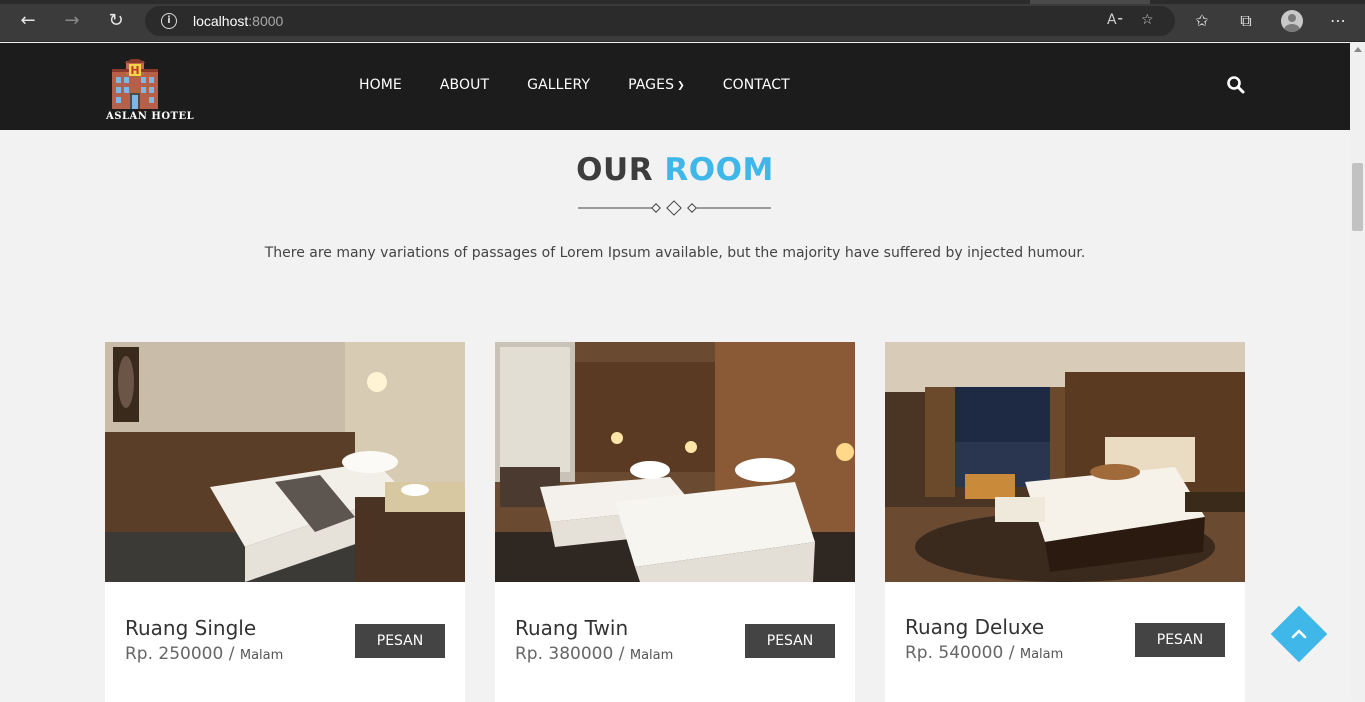  Describe the element at coordinates (1090, 2) in the screenshot. I see `active-tab-indicator` at that location.